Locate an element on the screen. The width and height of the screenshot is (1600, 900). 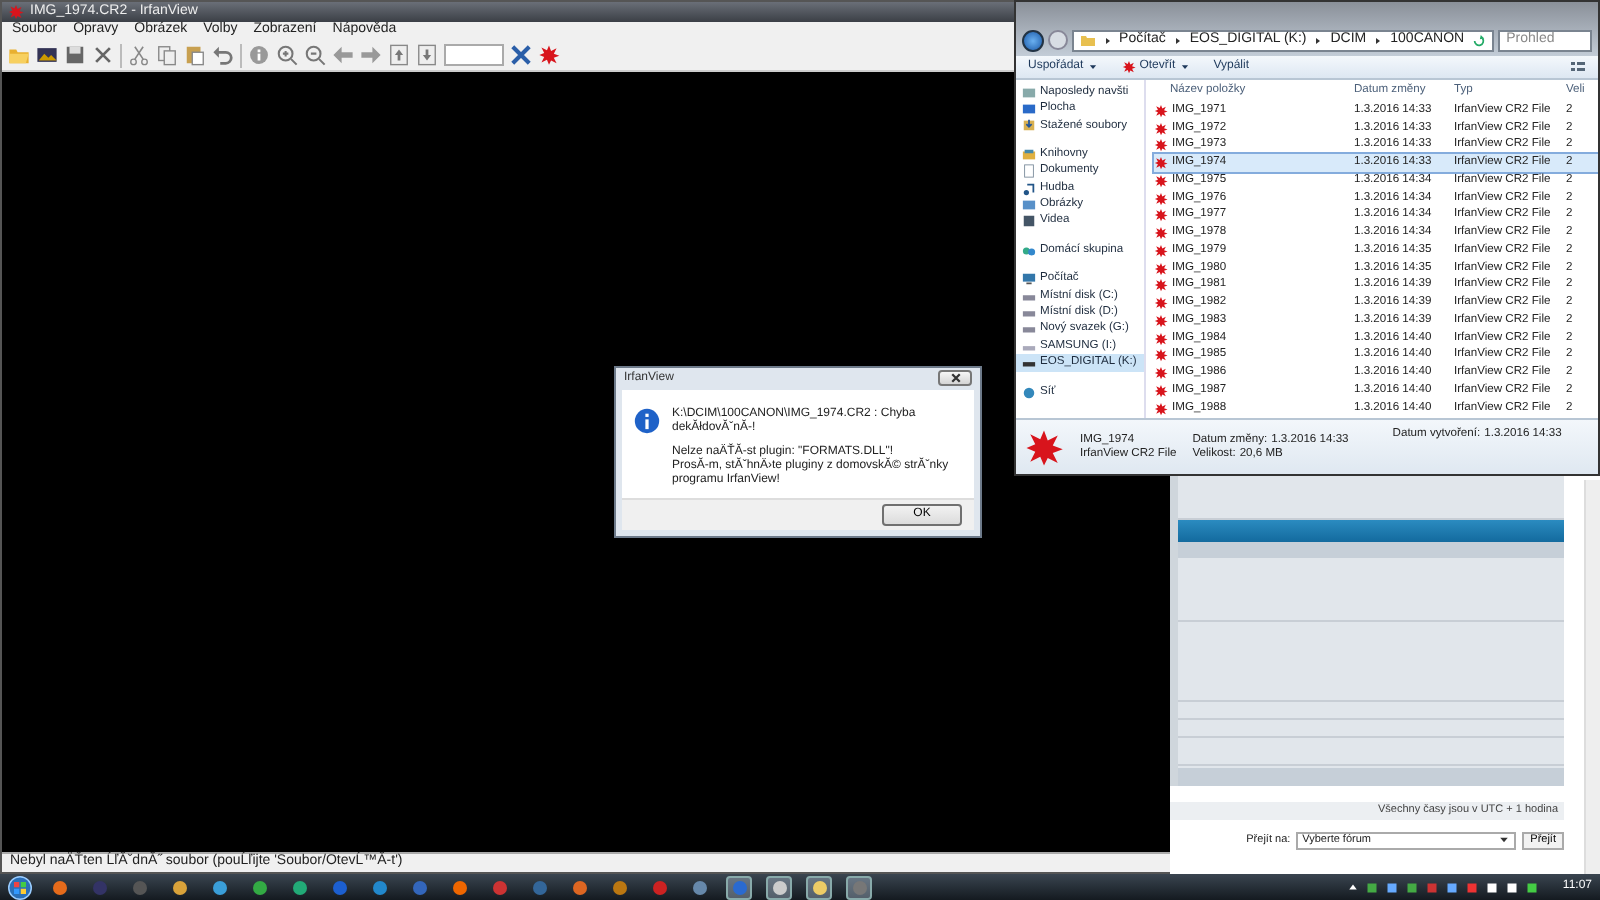
close-icon is located at coordinates (955, 378).